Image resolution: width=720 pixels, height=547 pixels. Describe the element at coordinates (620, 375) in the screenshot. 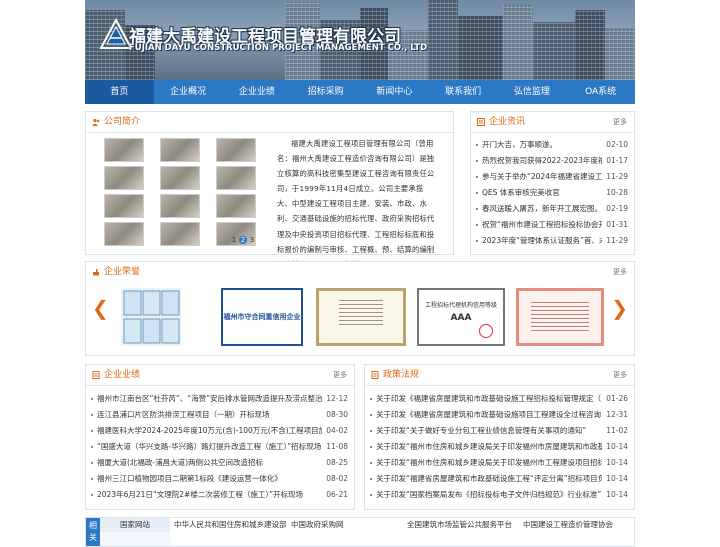

I see `law-more-link: 更多` at that location.